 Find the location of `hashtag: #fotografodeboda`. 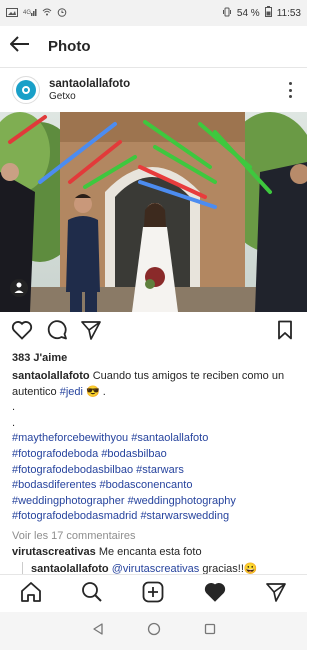

hashtag: #fotografodeboda is located at coordinates (55, 454).